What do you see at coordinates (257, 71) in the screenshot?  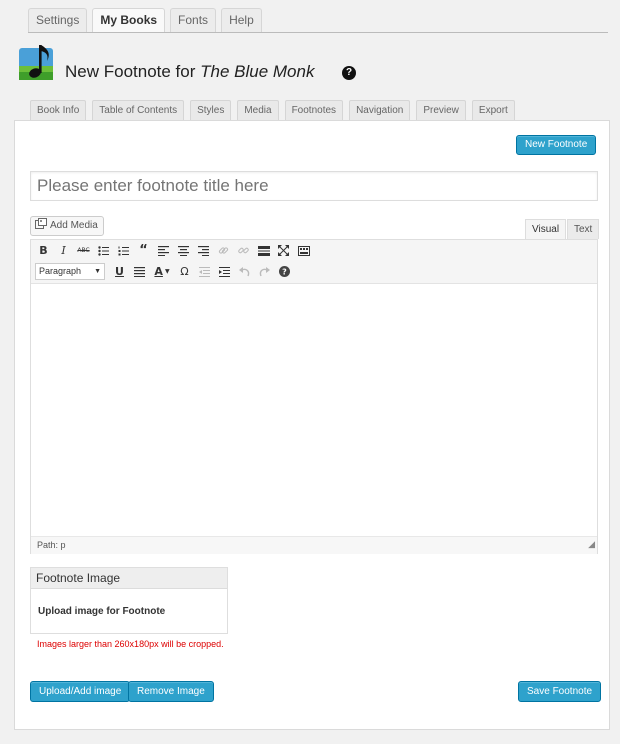 I see `book-title: The Blue Monk` at bounding box center [257, 71].